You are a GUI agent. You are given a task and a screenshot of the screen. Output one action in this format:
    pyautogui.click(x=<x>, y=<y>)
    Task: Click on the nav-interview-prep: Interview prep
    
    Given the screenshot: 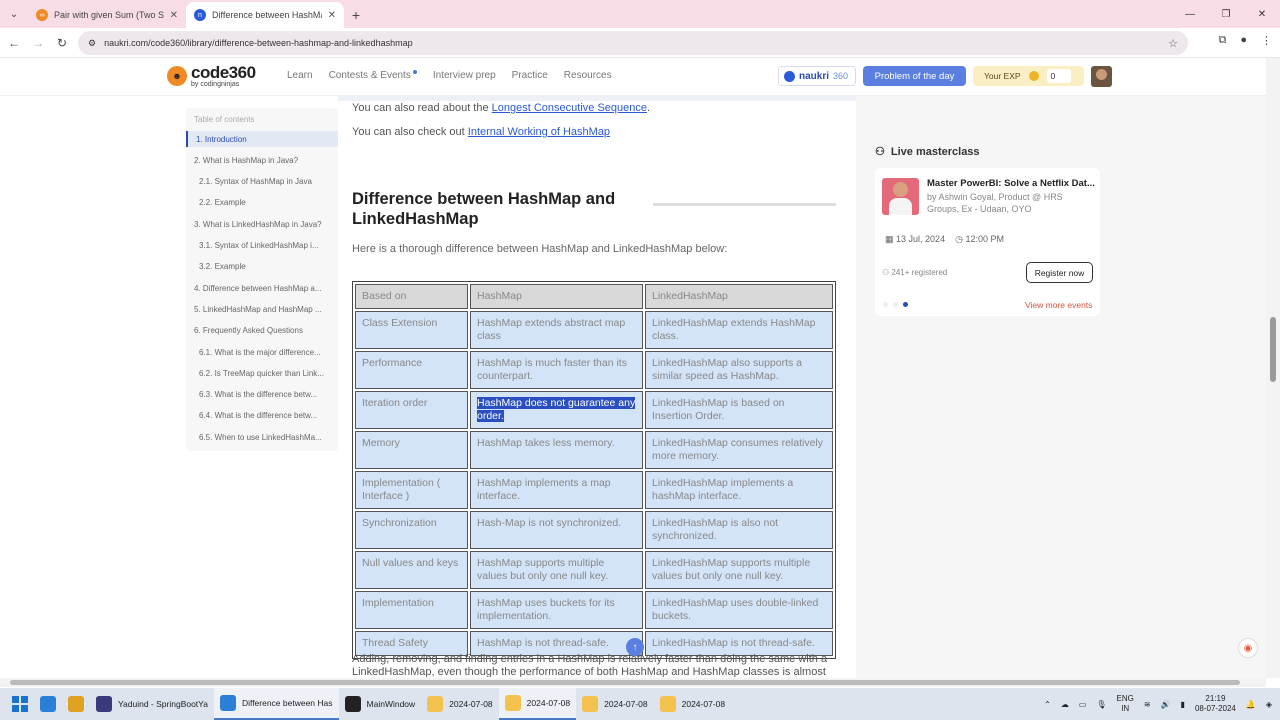 What is the action you would take?
    pyautogui.click(x=464, y=75)
    